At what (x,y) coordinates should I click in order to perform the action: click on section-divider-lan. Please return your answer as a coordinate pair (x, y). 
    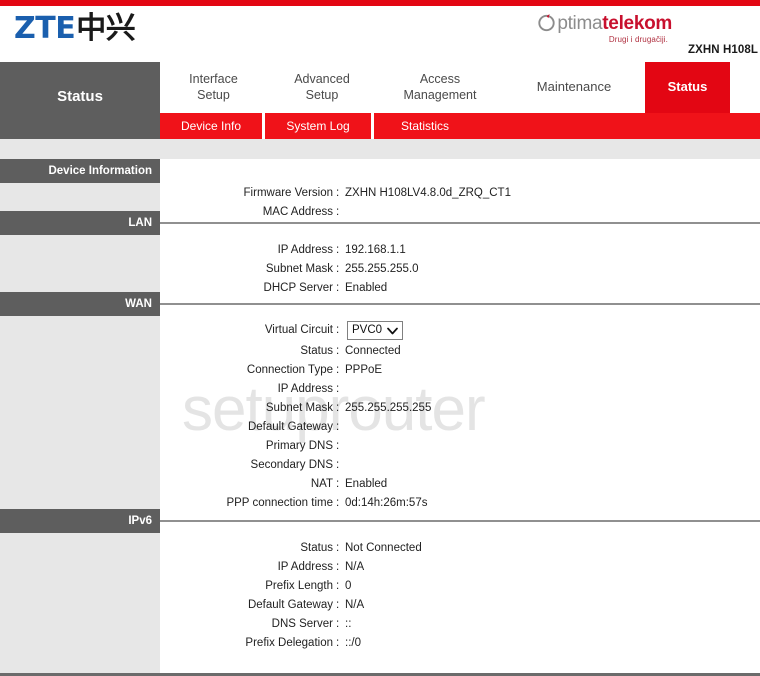
    Looking at the image, I should click on (460, 223).